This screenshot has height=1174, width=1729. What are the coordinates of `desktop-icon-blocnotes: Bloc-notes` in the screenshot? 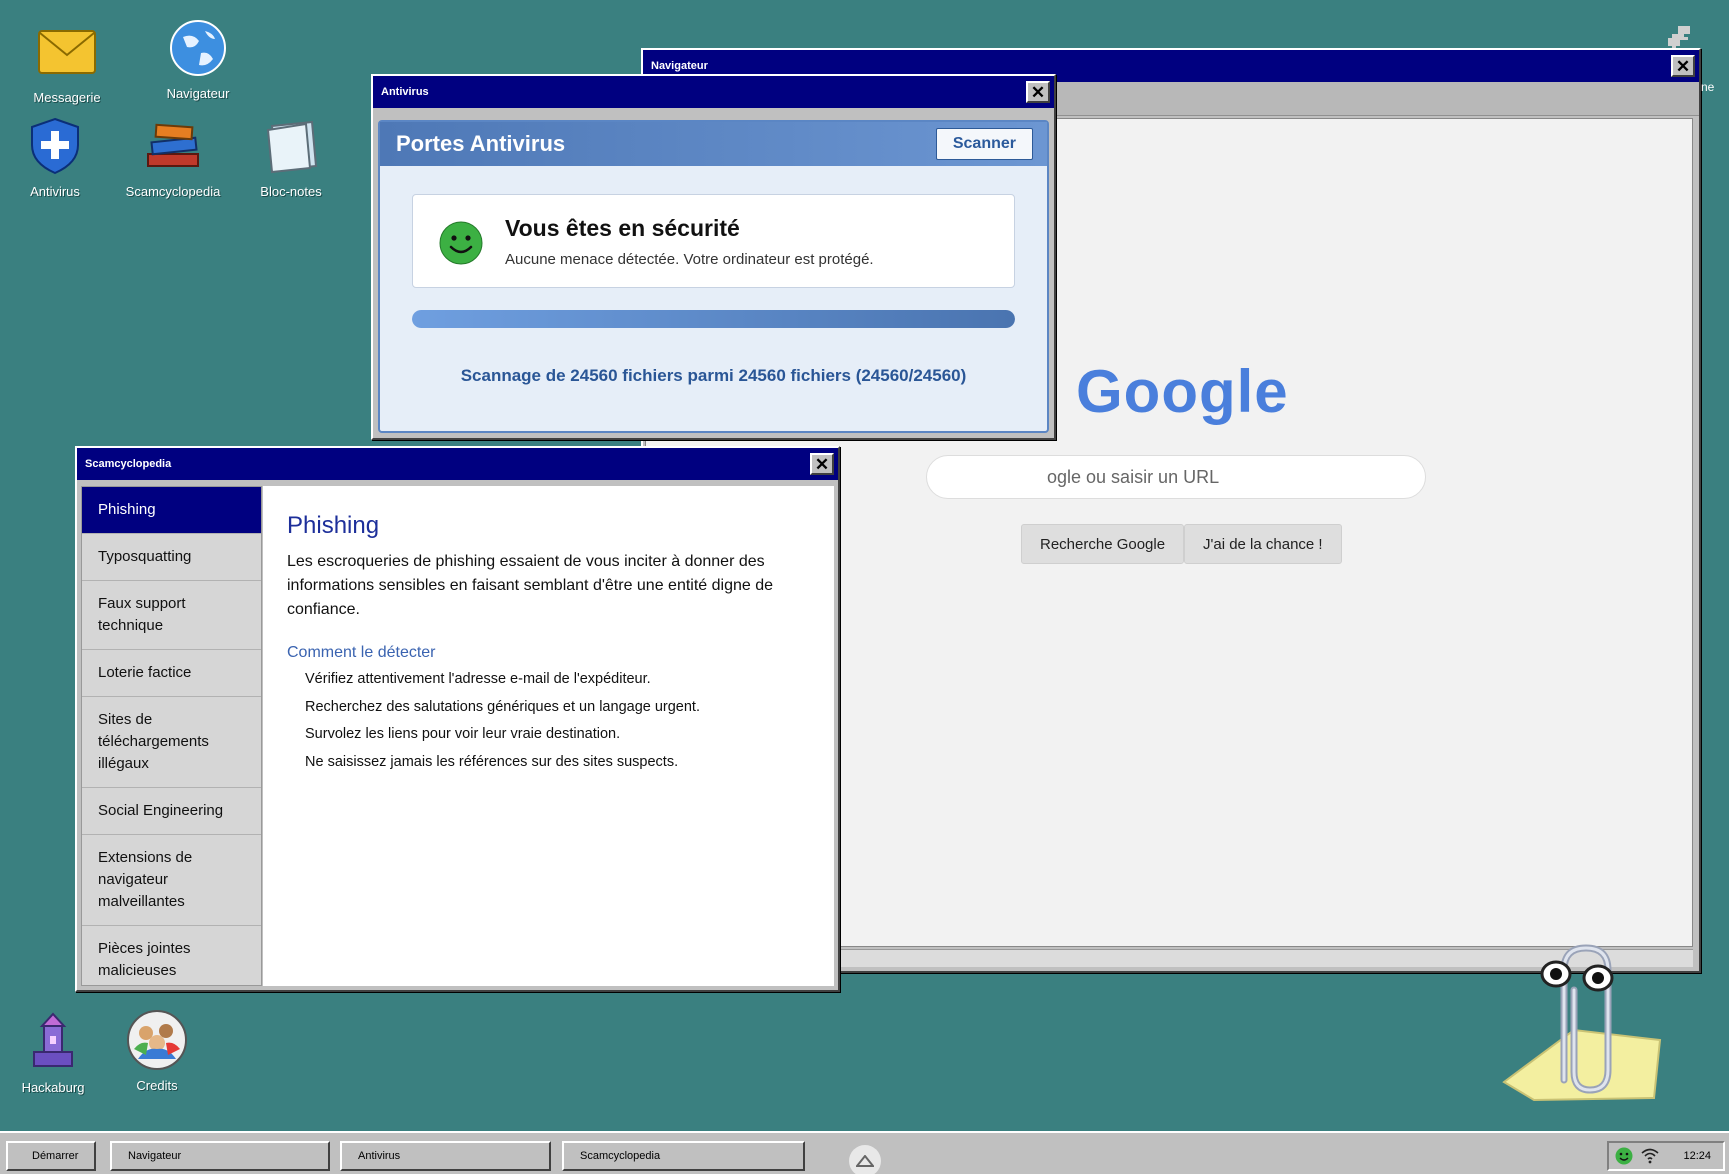 It's located at (291, 156).